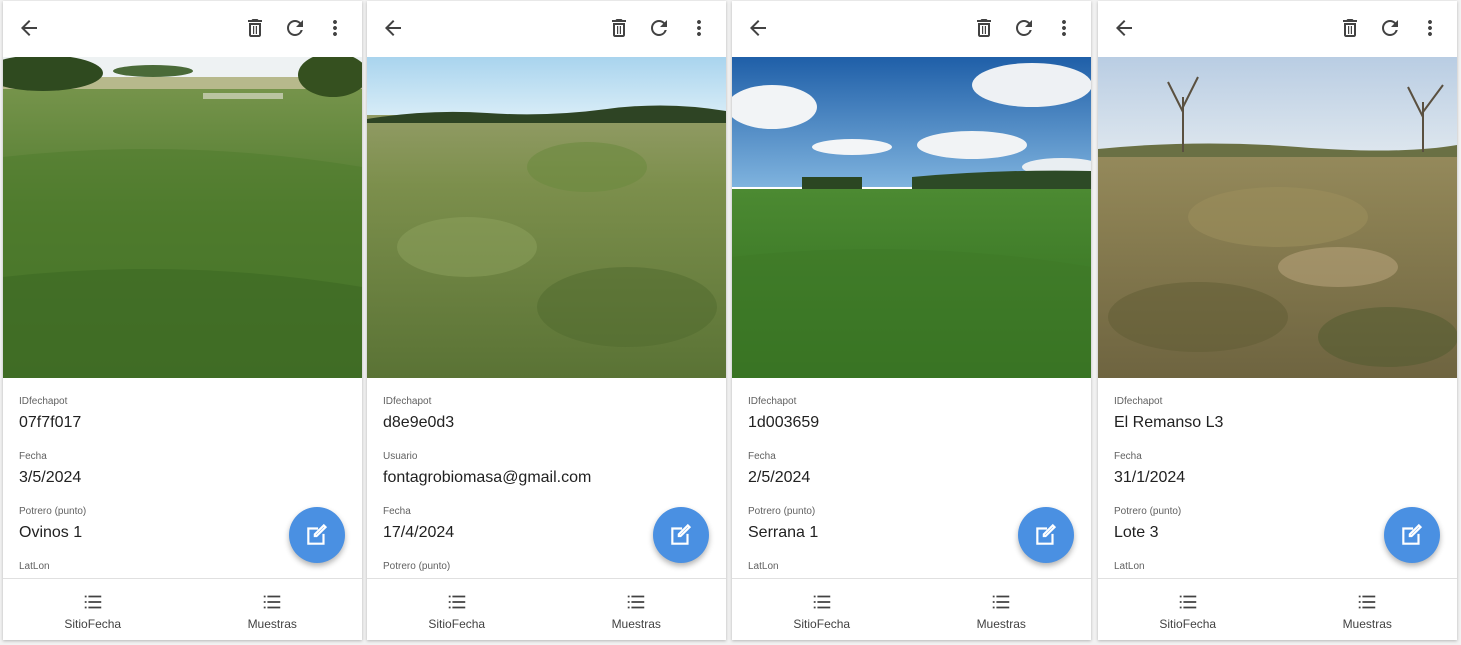 This screenshot has width=1461, height=645. Describe the element at coordinates (919, 405) in the screenshot. I see `field-idfechapot: IDfechapot 1d003659` at that location.